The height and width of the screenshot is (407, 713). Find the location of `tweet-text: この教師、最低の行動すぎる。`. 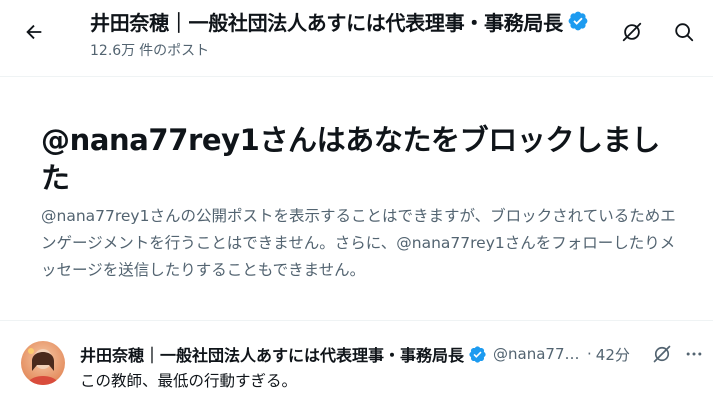

tweet-text: この教師、最低の行動すぎる。 is located at coordinates (189, 381).